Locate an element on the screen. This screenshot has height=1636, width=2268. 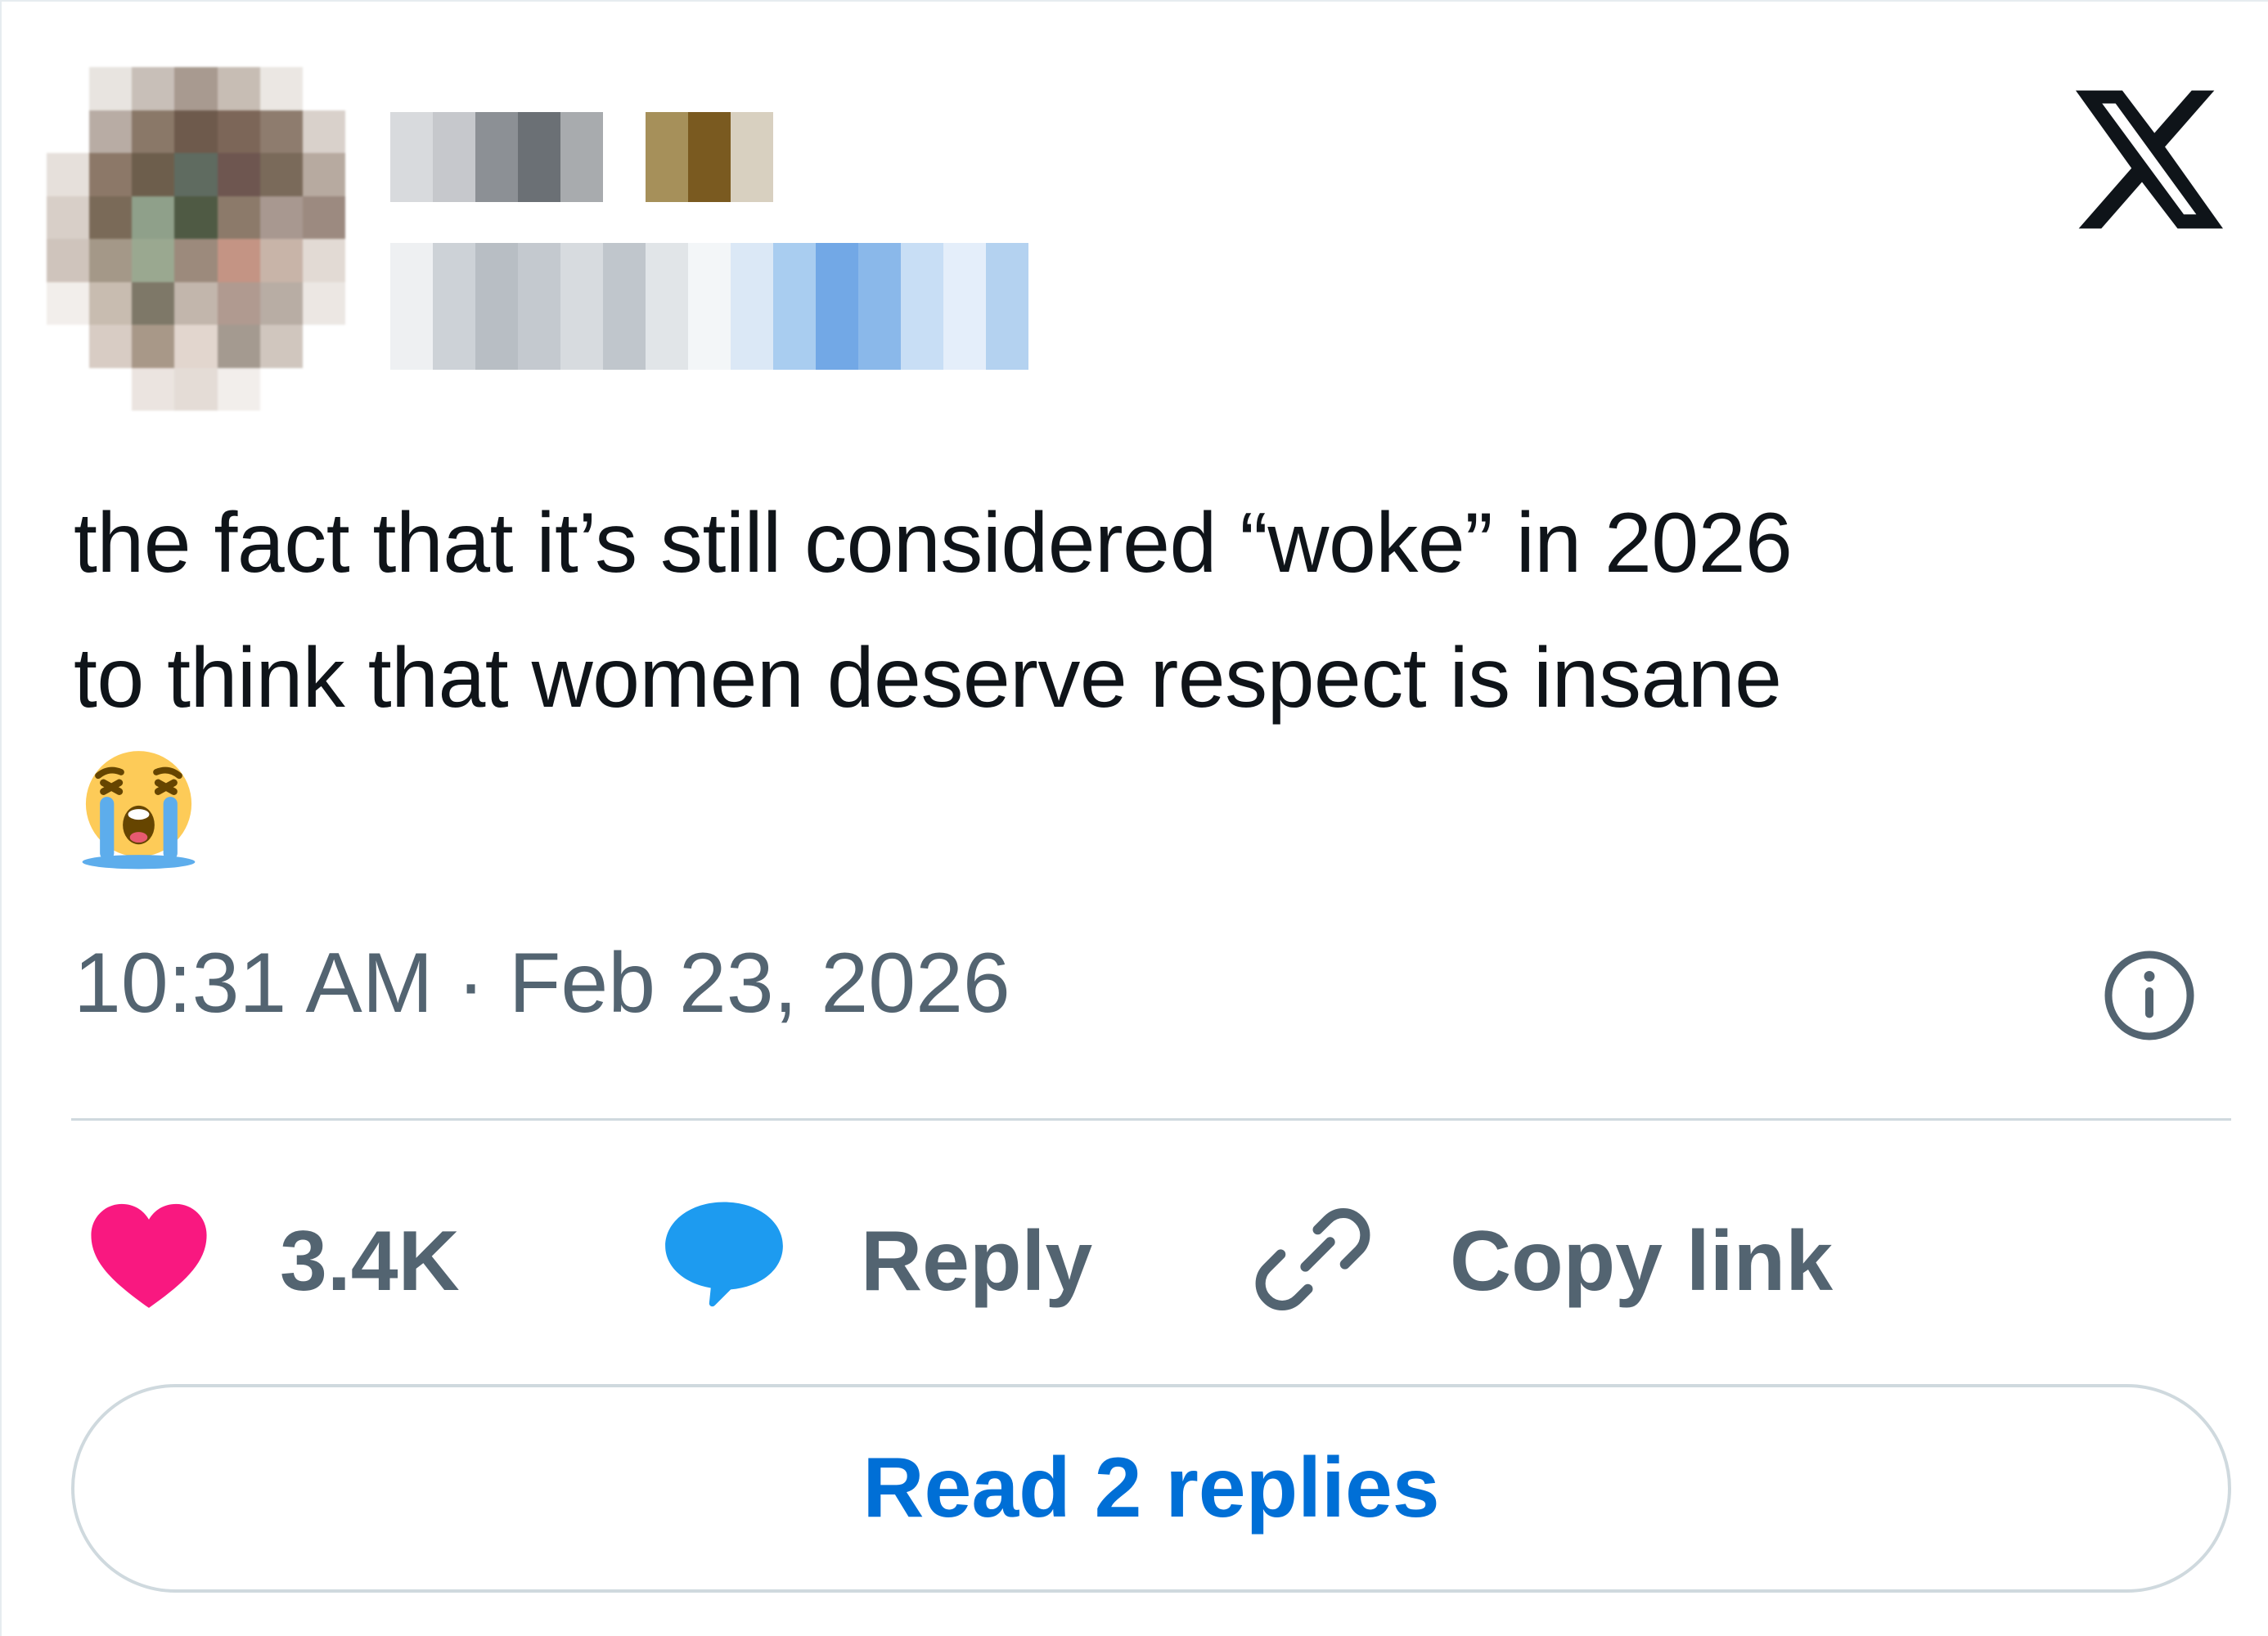
loudly-crying-face-icon is located at coordinates (139, 810).